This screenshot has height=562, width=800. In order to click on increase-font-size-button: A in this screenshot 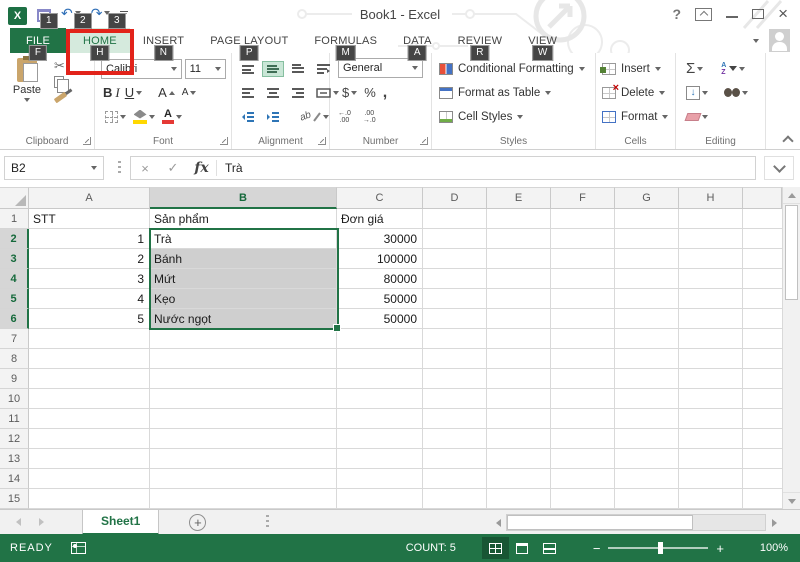, I will do `click(166, 92)`.